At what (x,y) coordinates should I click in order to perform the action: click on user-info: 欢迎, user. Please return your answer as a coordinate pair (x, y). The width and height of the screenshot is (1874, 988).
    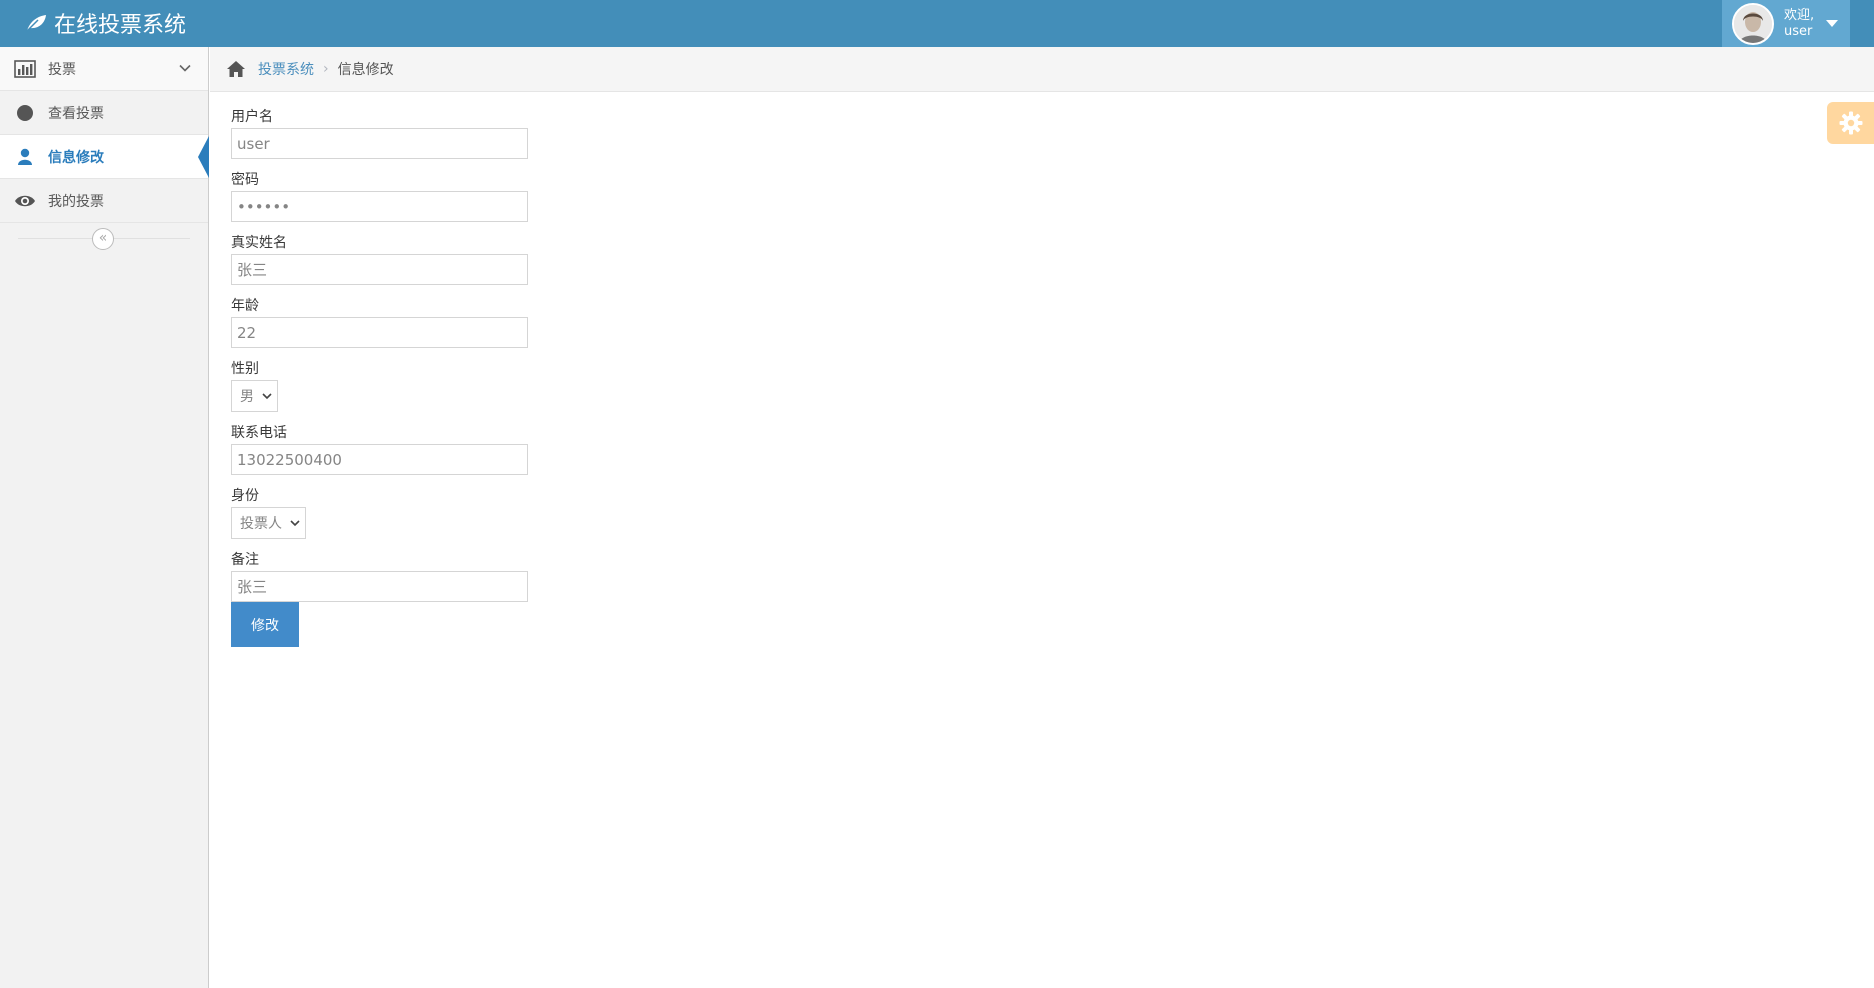
    Looking at the image, I should click on (1799, 24).